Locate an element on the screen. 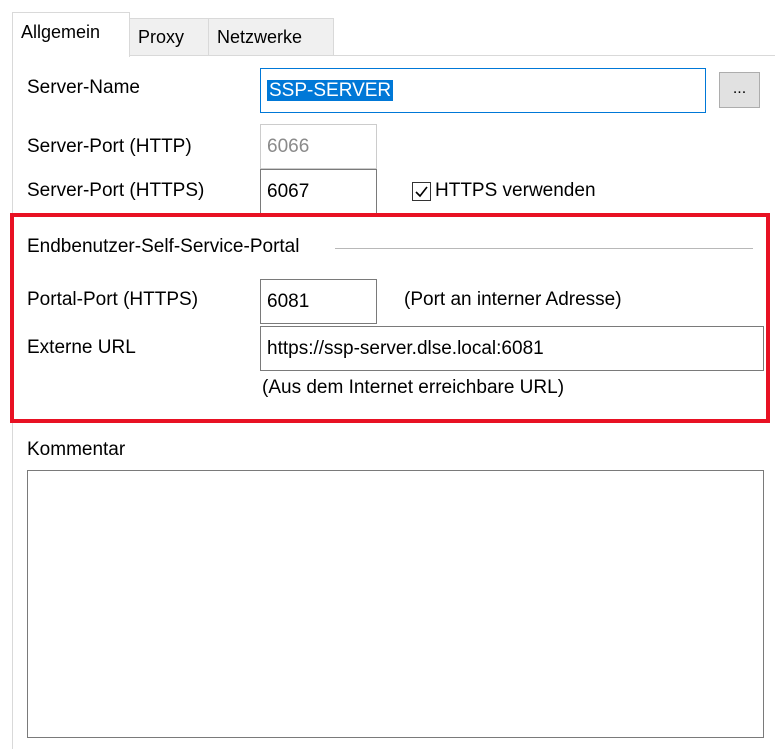 The width and height of the screenshot is (775, 749). external-url-value: https://ssp-server.dlse.local:6081 is located at coordinates (405, 348).